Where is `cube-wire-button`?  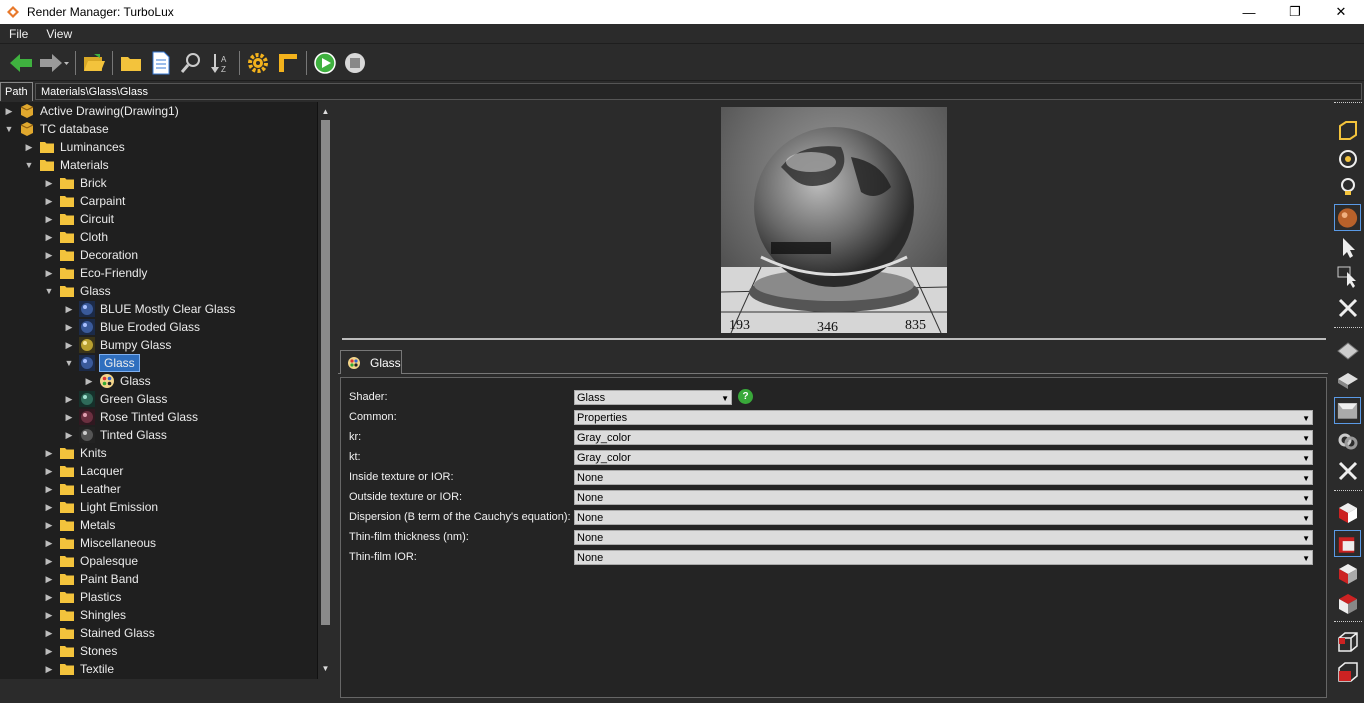 cube-wire-button is located at coordinates (1347, 641).